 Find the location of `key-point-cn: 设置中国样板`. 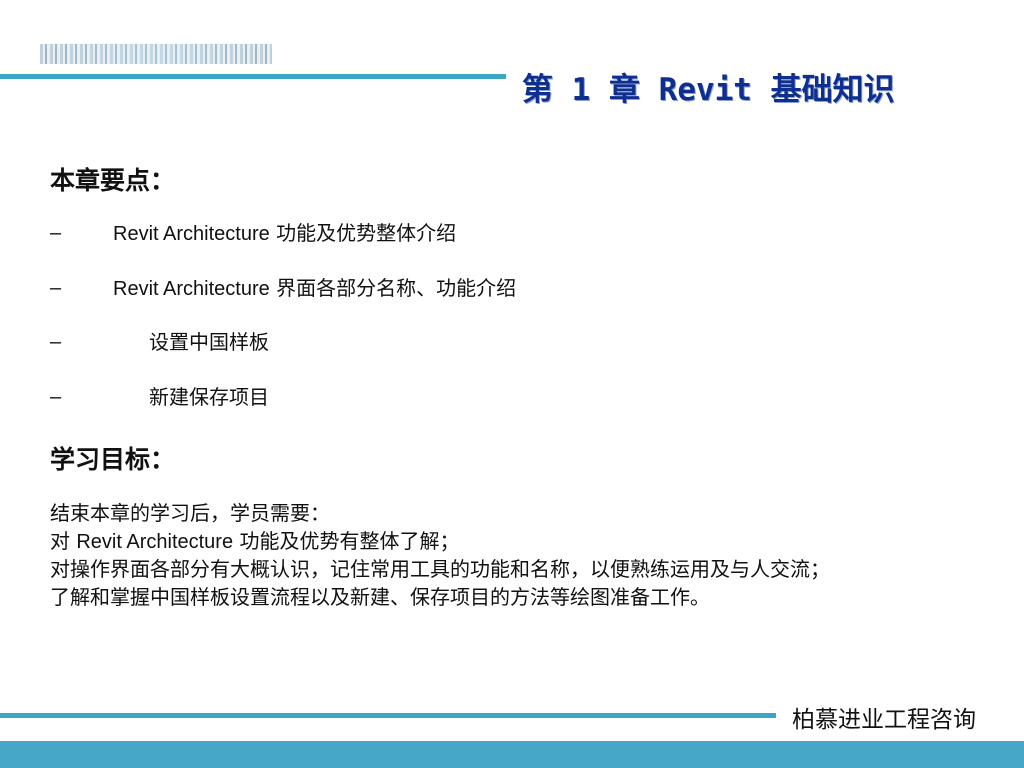

key-point-cn: 设置中国样板 is located at coordinates (209, 342).